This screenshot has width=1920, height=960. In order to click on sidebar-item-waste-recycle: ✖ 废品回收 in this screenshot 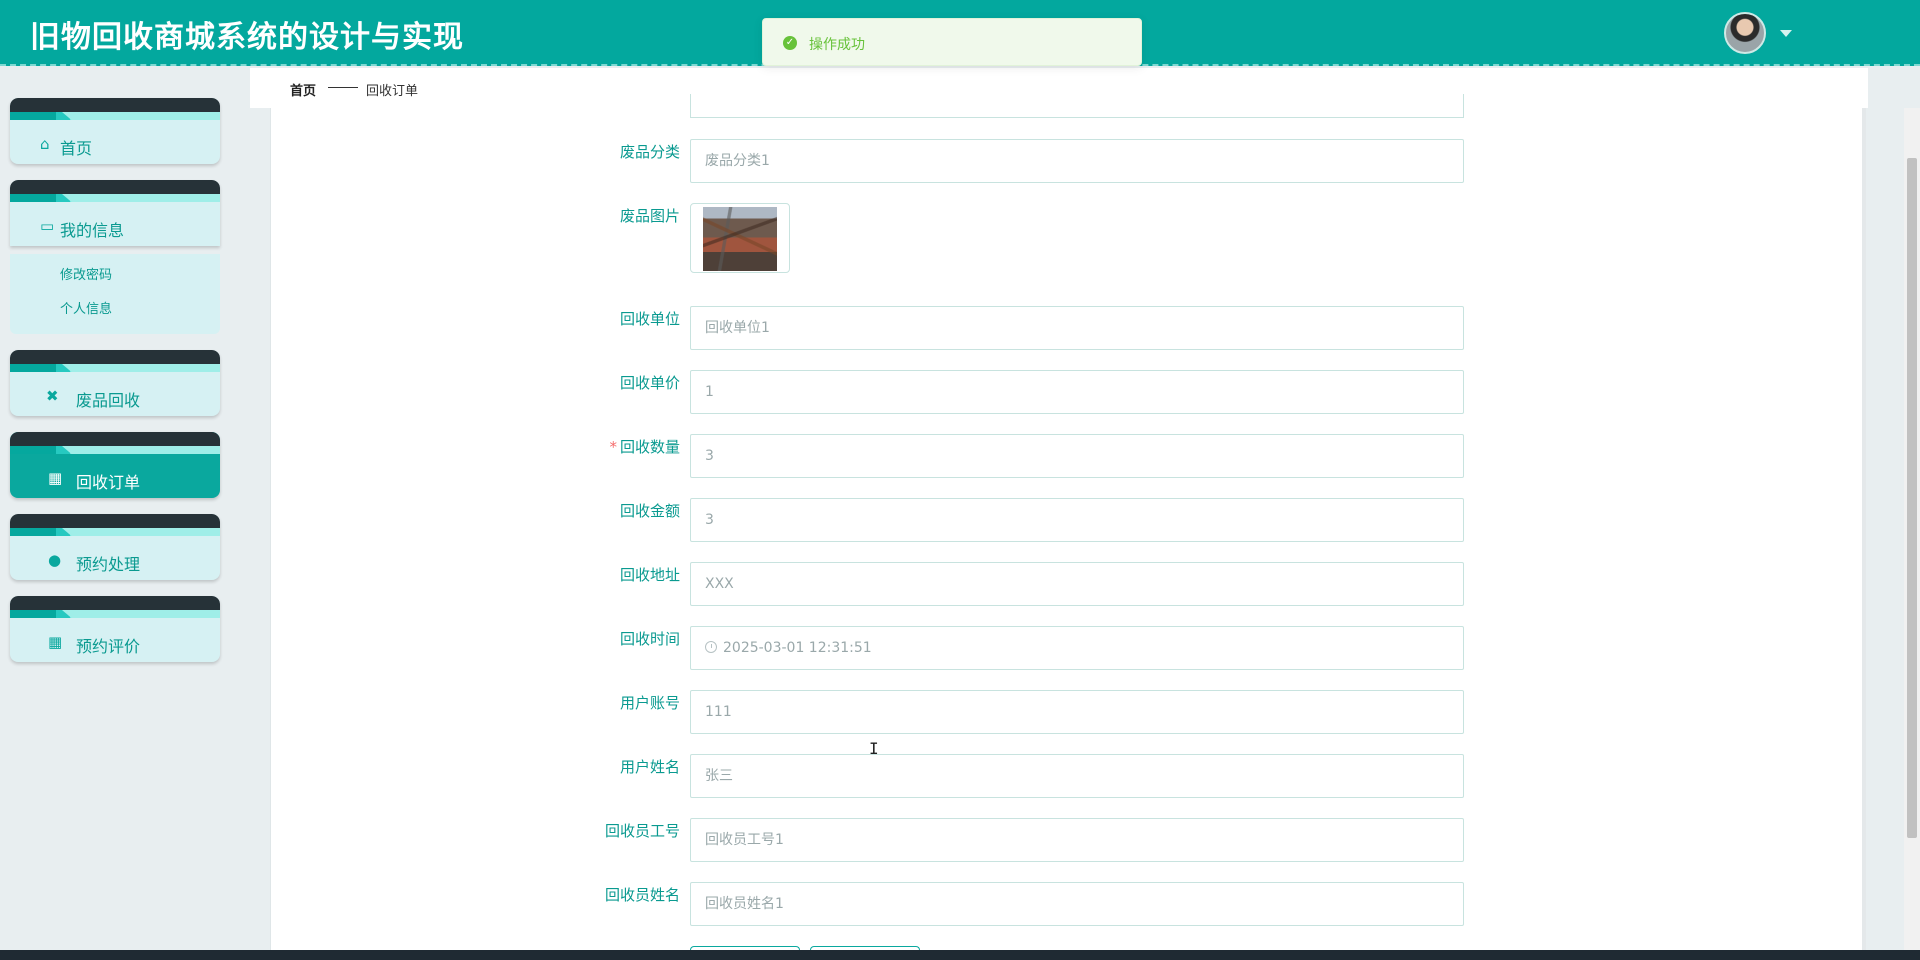, I will do `click(115, 383)`.